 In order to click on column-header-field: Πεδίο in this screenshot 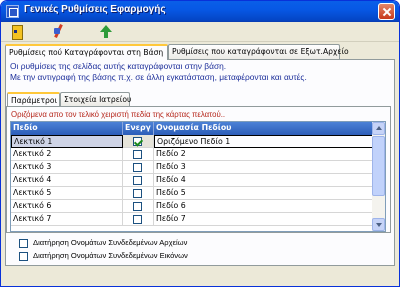, I will do `click(67, 128)`.